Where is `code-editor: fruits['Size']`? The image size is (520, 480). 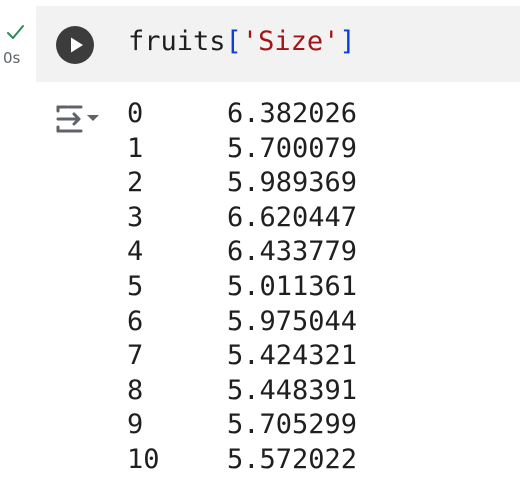 code-editor: fruits['Size'] is located at coordinates (242, 42).